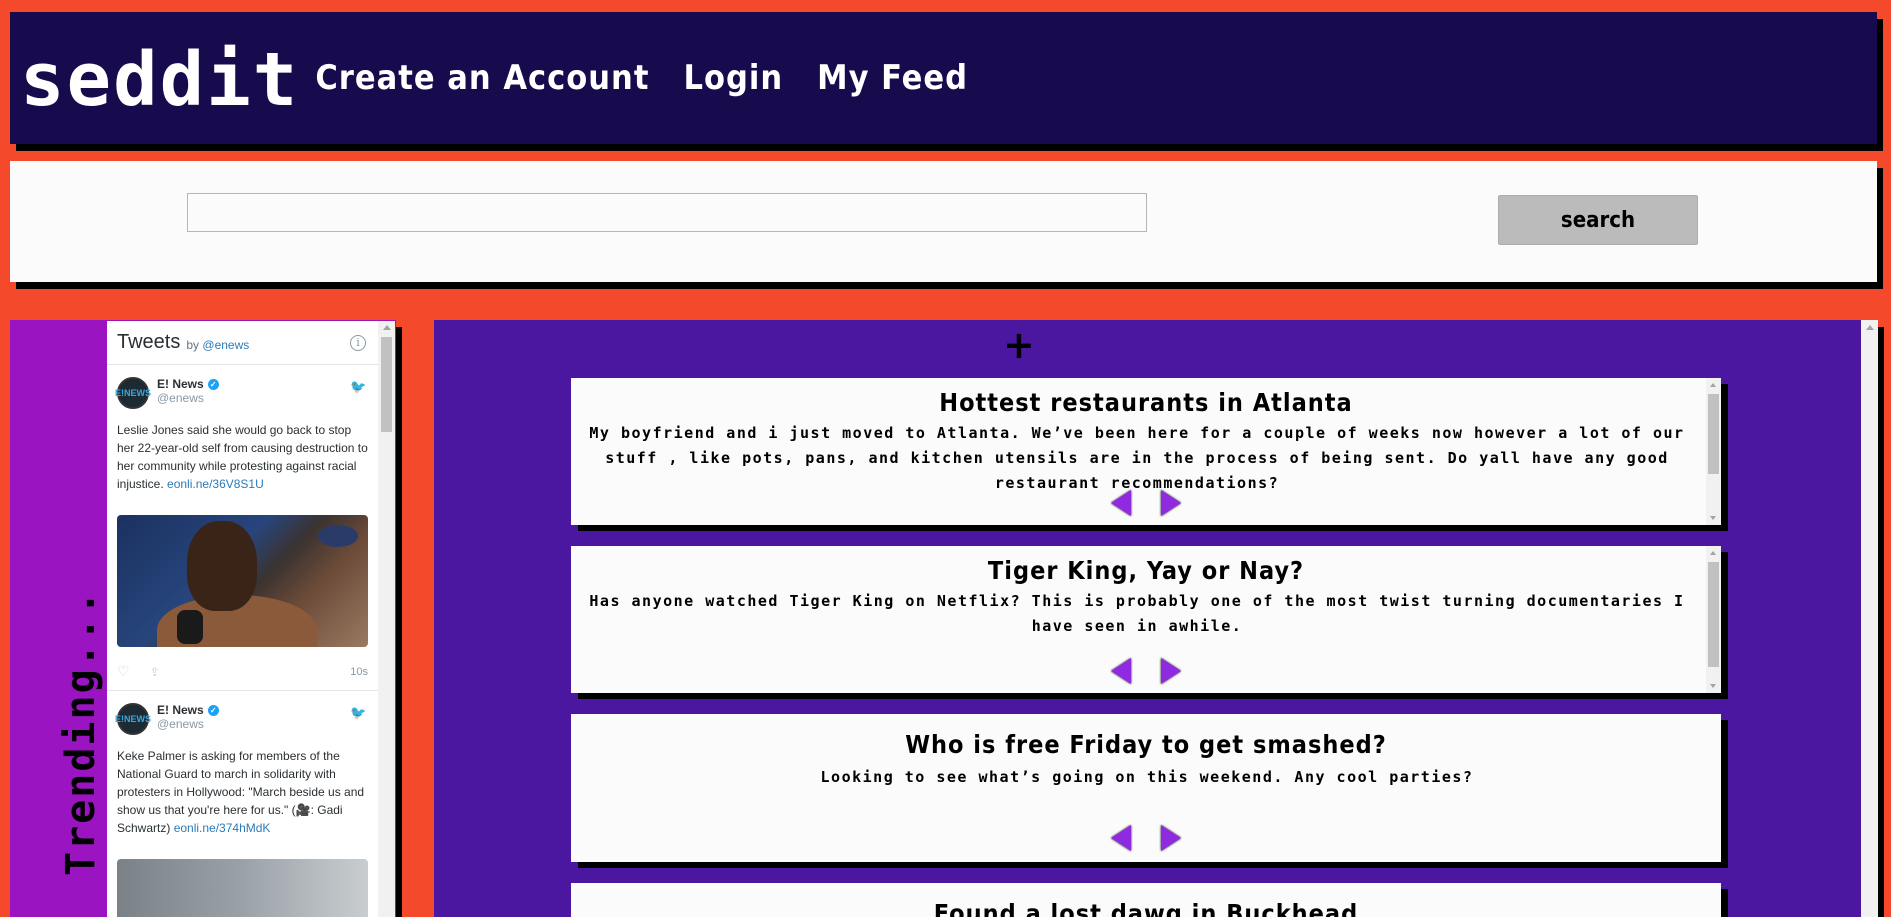  I want to click on post-title: Hottest restaurants in Atlanta, so click(1146, 402).